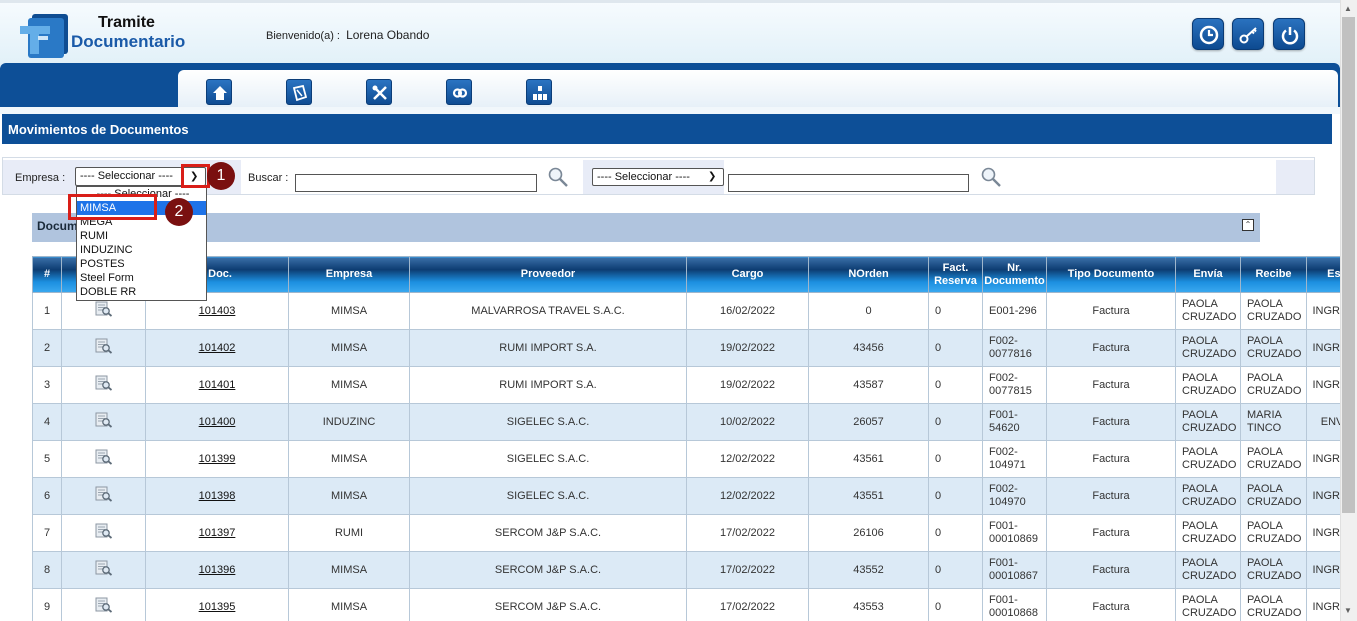  I want to click on col-header-envia: Envía, so click(1208, 274).